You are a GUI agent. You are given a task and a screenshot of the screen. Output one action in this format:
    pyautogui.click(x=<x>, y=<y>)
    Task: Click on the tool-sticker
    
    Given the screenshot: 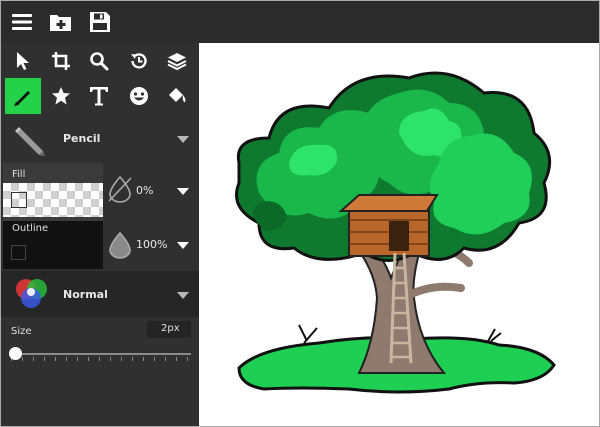 What is the action you would take?
    pyautogui.click(x=139, y=96)
    